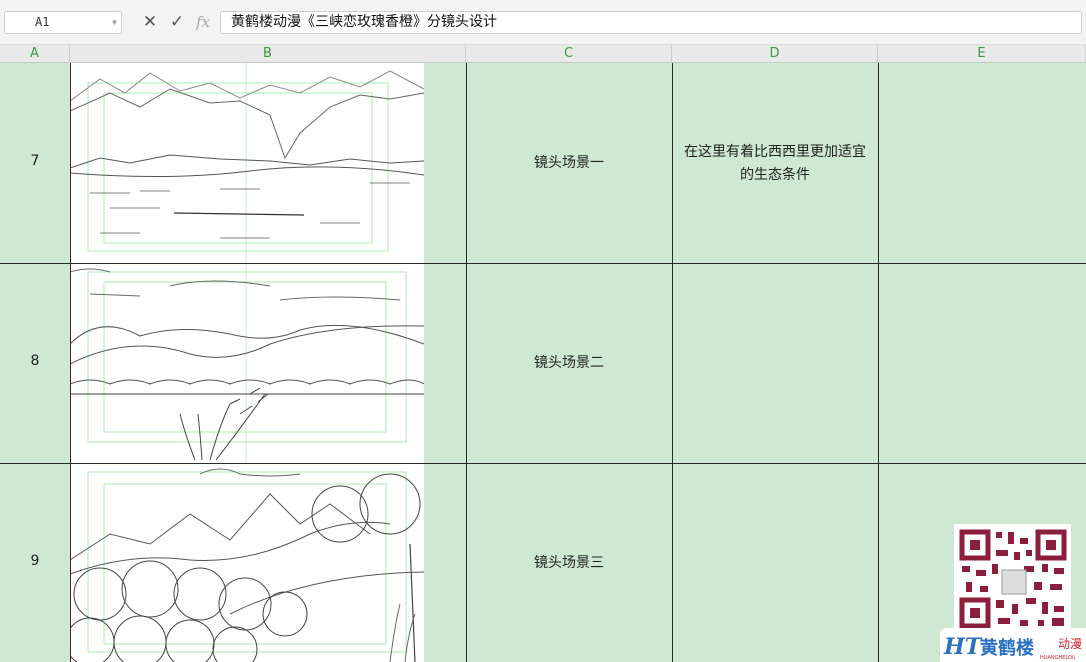  Describe the element at coordinates (963, 647) in the screenshot. I see `svg-text: HT` at that location.